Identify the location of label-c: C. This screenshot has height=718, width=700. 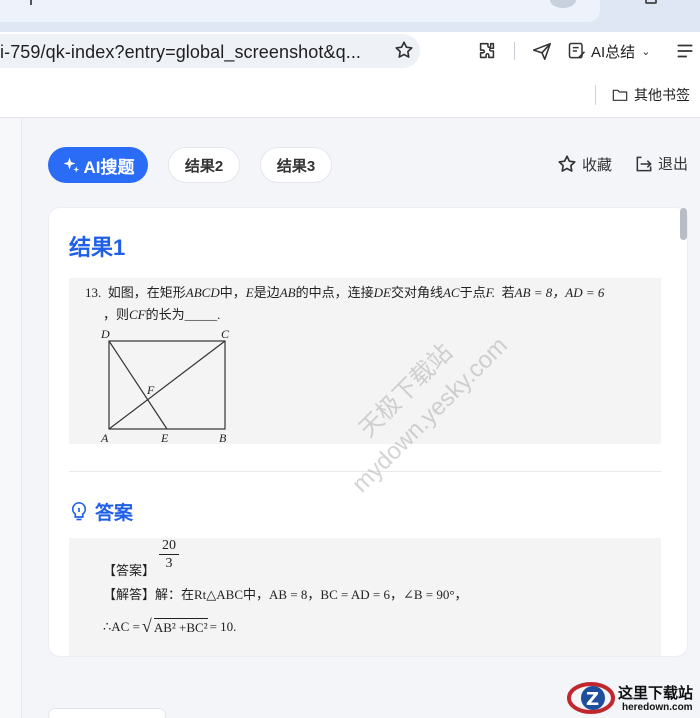
(225, 334).